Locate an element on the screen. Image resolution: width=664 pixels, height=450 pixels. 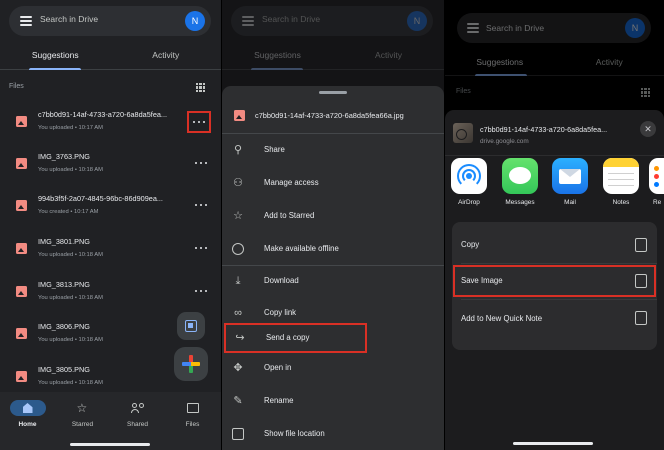
file-thumbnail is located at coordinates (463, 133).